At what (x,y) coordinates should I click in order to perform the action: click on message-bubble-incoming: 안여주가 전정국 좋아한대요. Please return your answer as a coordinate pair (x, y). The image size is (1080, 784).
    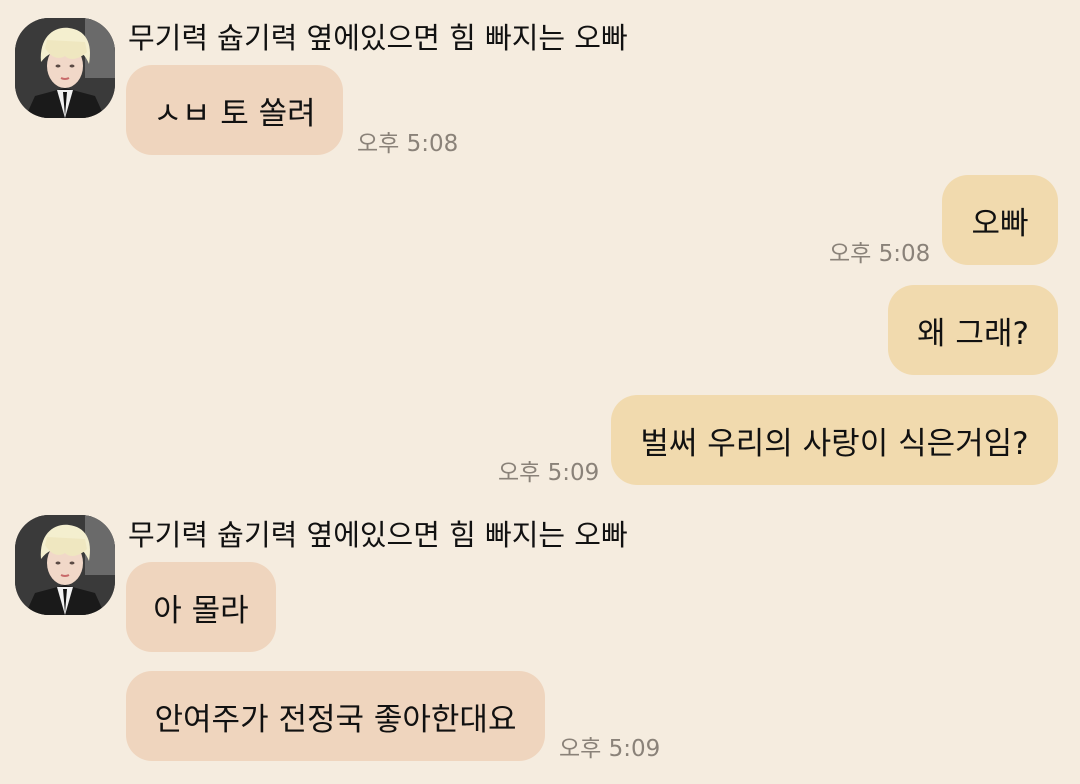
    Looking at the image, I should click on (335, 716).